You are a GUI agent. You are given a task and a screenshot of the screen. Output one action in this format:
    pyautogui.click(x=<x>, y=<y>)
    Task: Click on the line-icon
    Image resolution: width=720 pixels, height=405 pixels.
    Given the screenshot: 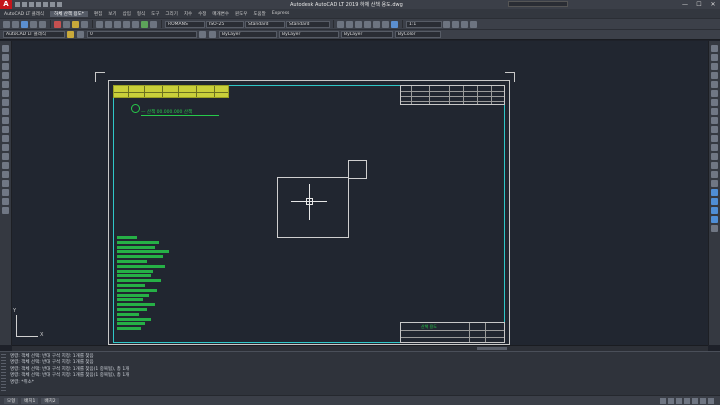 What is the action you would take?
    pyautogui.click(x=5, y=48)
    